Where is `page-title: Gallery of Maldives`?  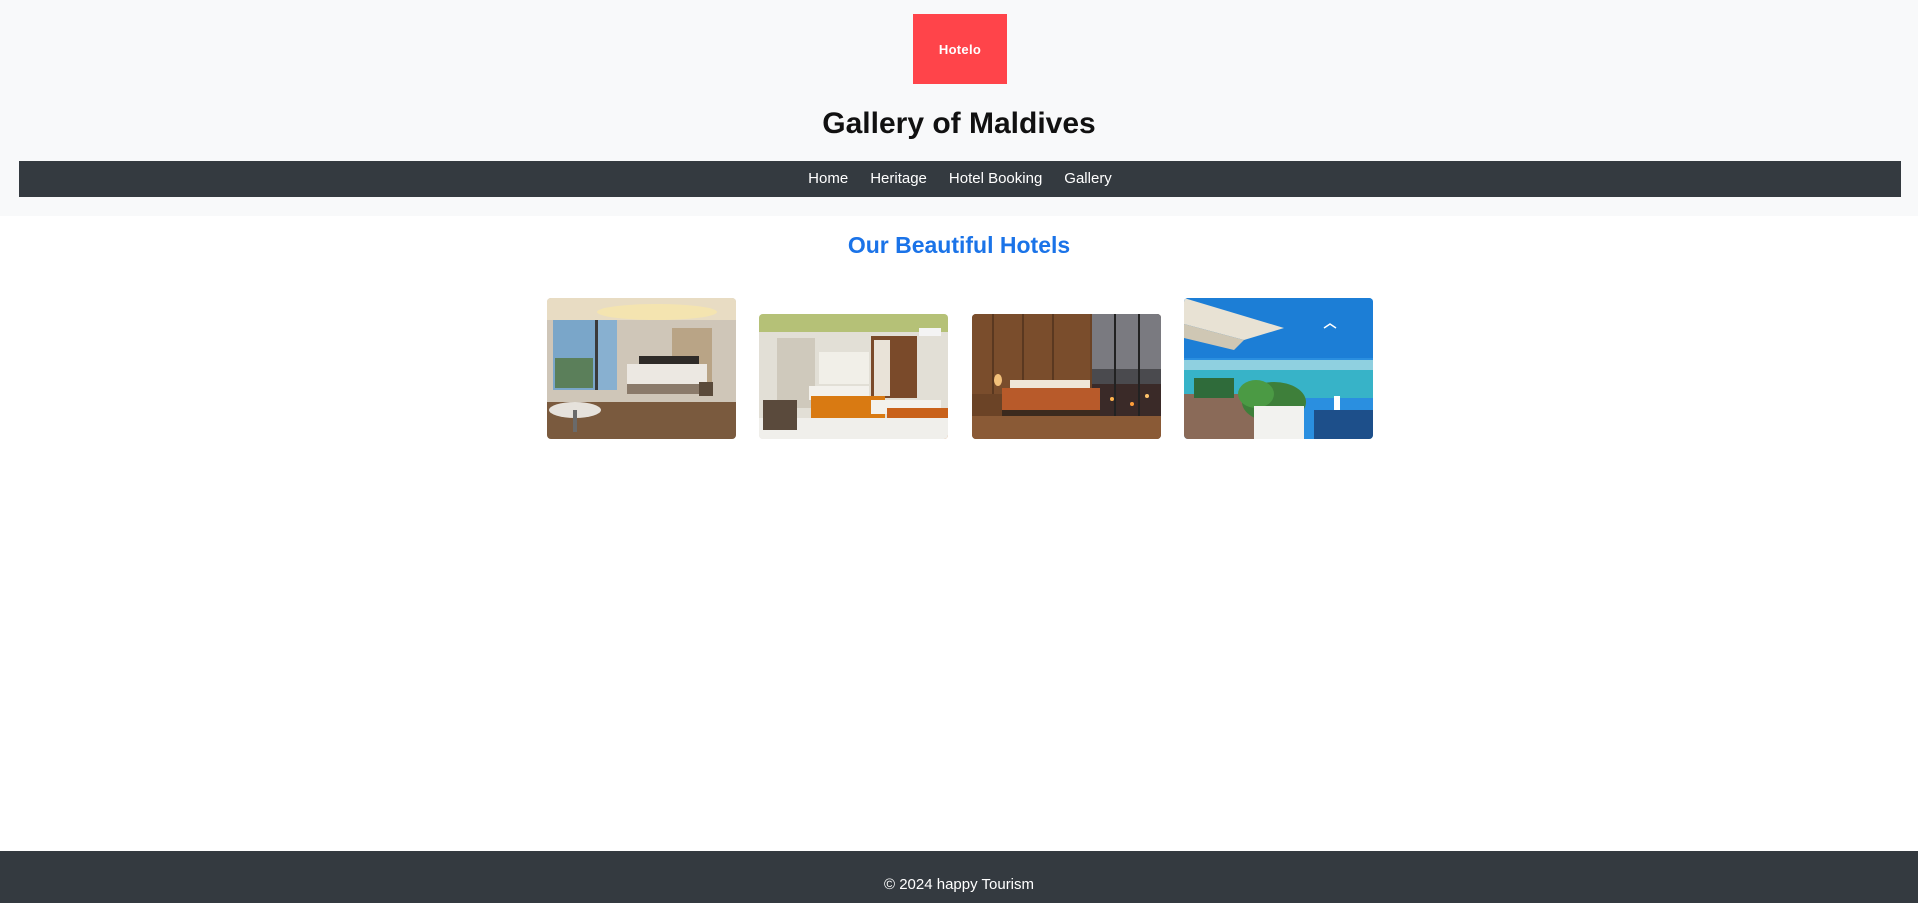 page-title: Gallery of Maldives is located at coordinates (959, 123).